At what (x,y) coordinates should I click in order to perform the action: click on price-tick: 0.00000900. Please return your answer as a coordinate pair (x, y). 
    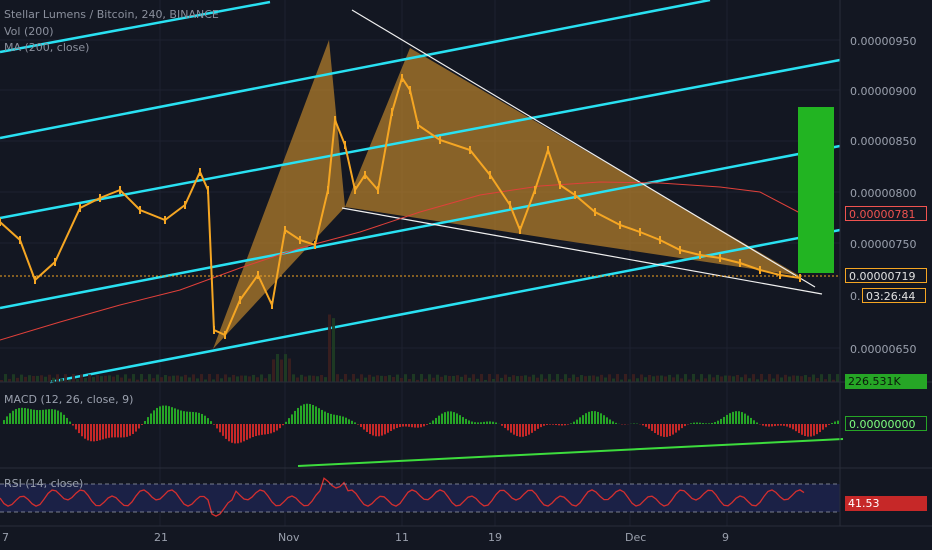
    Looking at the image, I should click on (883, 91).